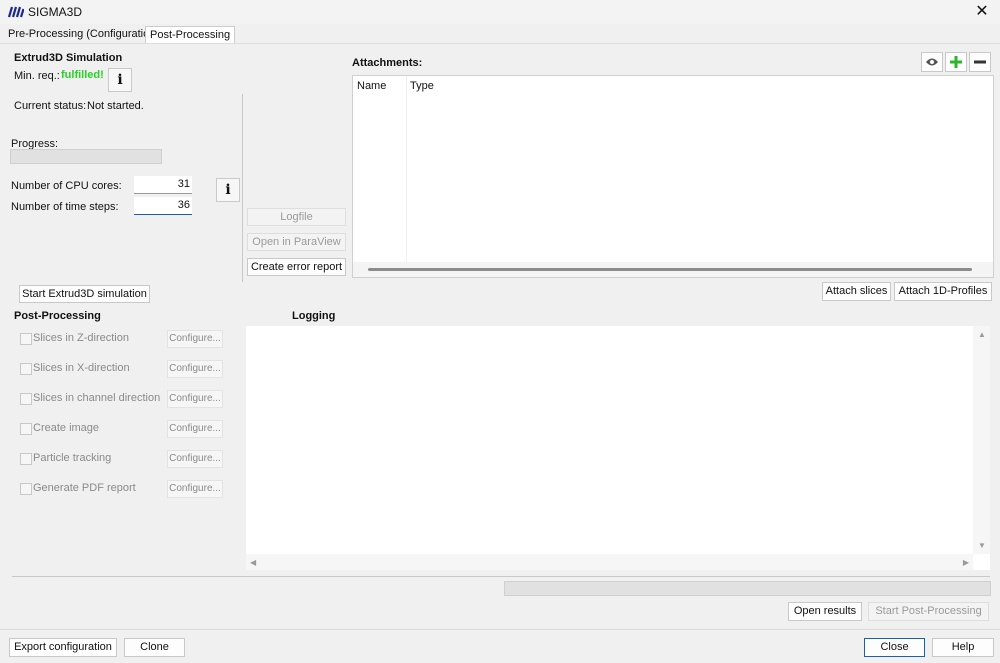  I want to click on hscroll-thumb, so click(670, 269).